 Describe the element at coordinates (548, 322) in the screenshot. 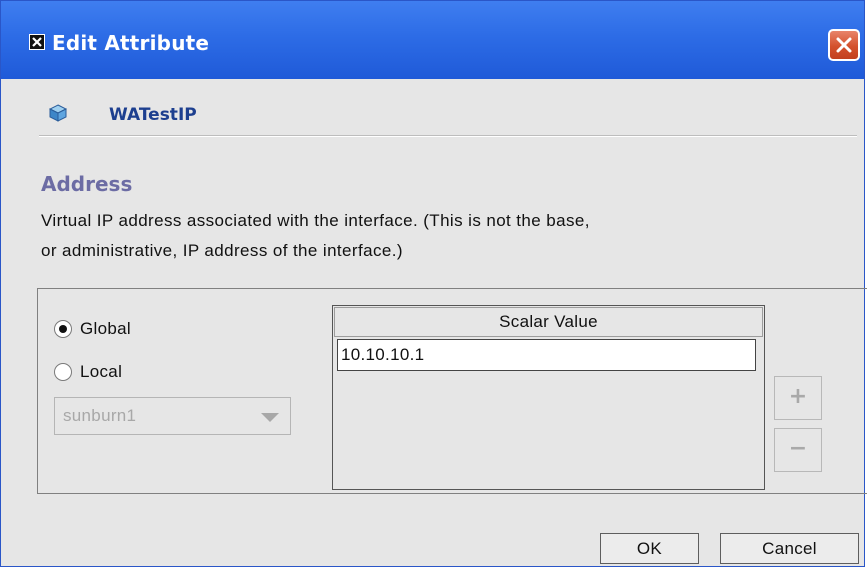

I see `table-header-scalar-value: Scalar Value` at that location.